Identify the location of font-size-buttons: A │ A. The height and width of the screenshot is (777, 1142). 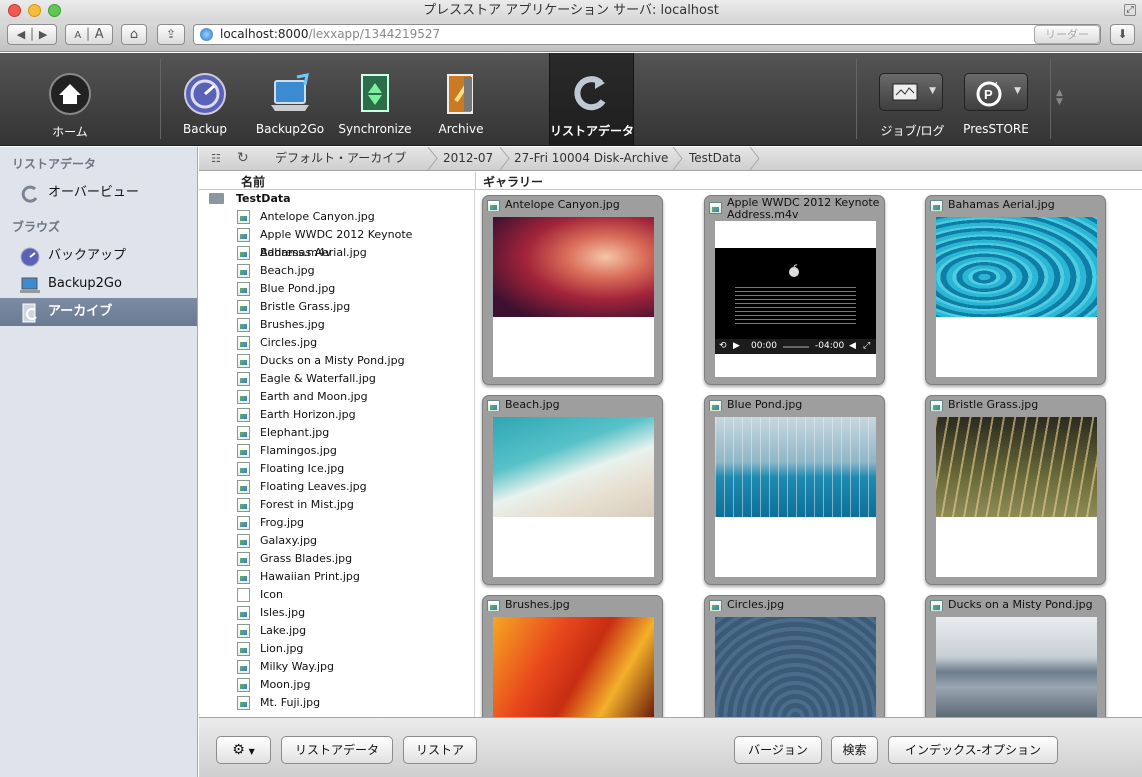
(89, 34).